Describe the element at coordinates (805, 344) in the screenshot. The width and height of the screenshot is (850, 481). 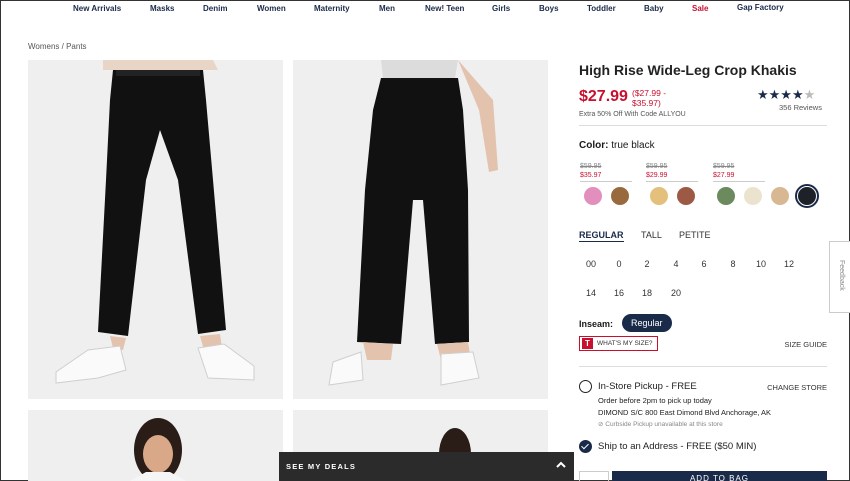
I see `size-guide-link: SIZE GUIDE` at that location.